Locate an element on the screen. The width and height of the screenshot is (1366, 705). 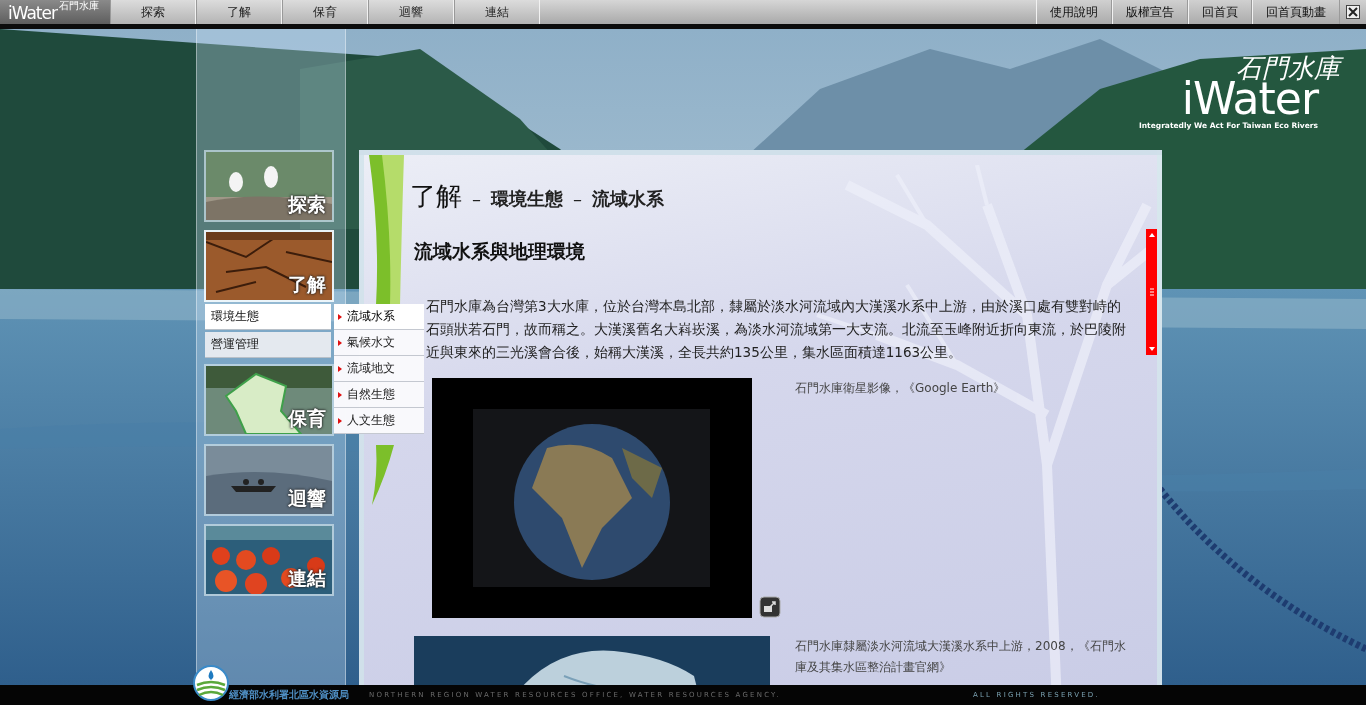
header-link: 回首頁動畫 is located at coordinates (1296, 12).